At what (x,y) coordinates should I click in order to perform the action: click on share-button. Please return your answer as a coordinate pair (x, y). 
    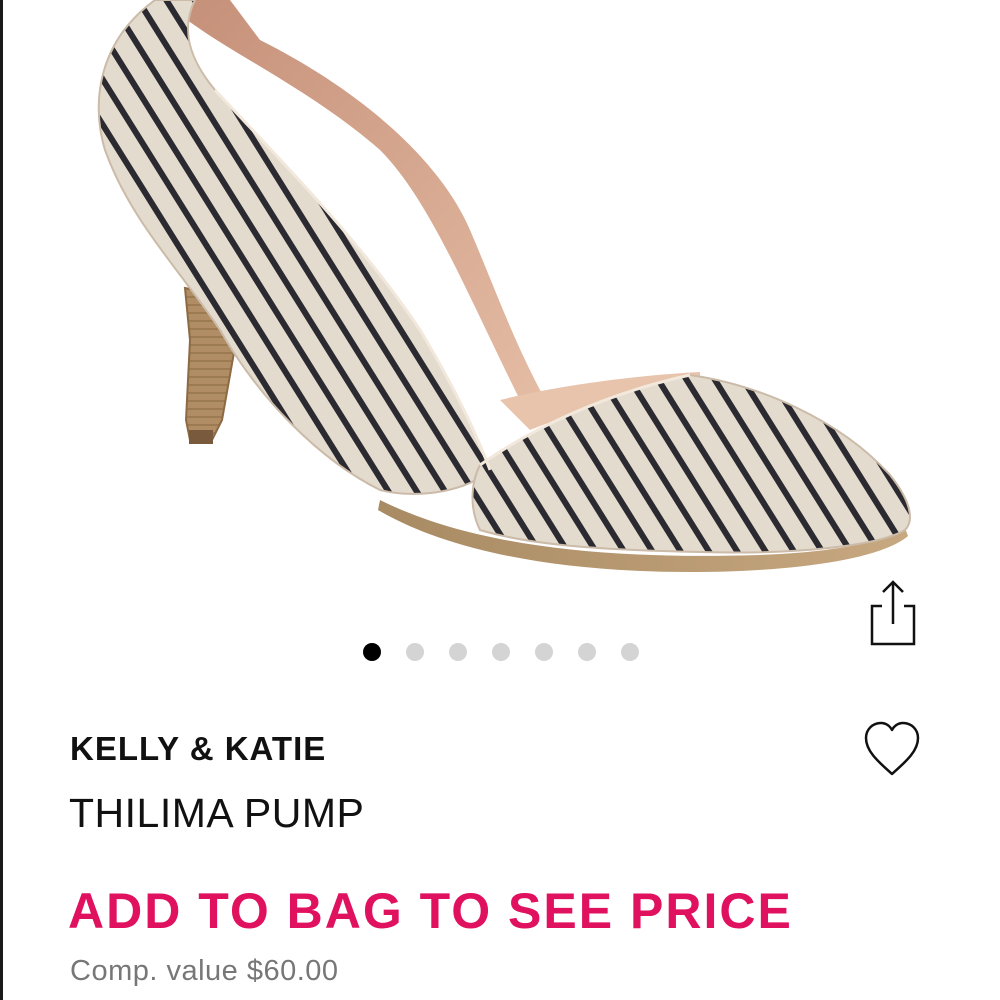
    Looking at the image, I should click on (891, 613).